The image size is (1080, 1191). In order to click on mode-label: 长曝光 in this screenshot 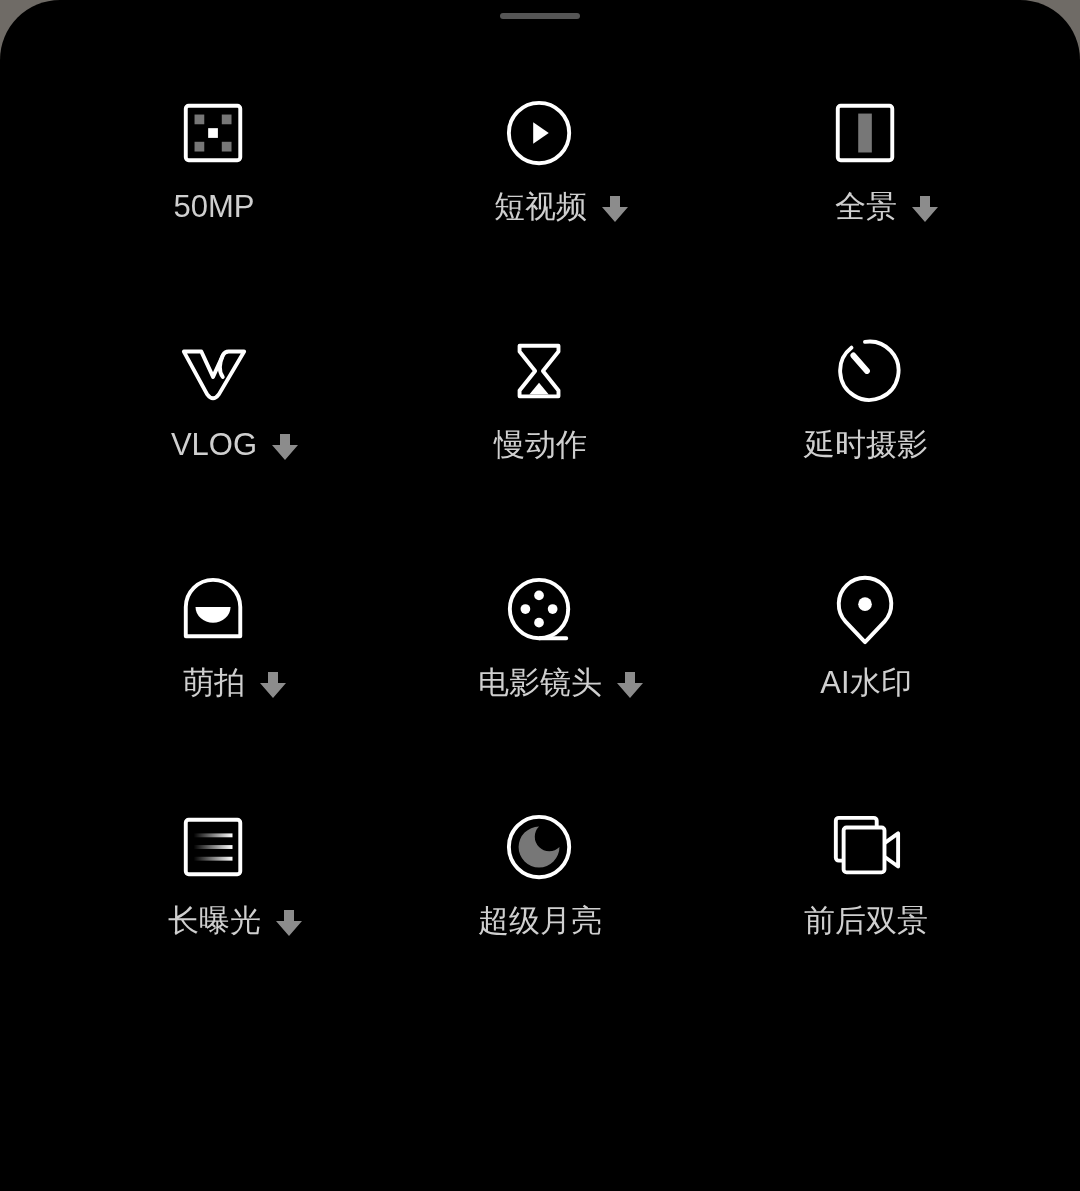, I will do `click(214, 921)`.